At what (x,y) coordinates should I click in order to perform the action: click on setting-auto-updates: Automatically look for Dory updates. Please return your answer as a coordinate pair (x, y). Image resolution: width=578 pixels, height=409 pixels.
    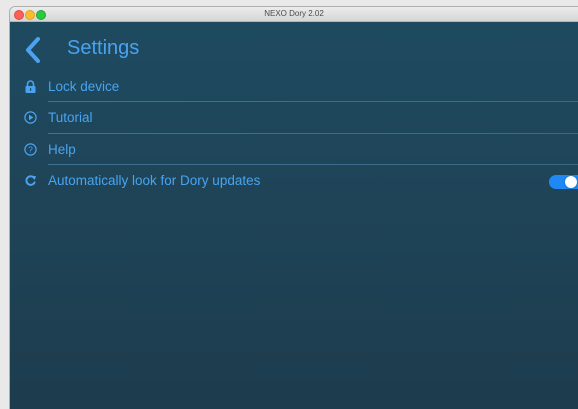
    Looking at the image, I should click on (294, 180).